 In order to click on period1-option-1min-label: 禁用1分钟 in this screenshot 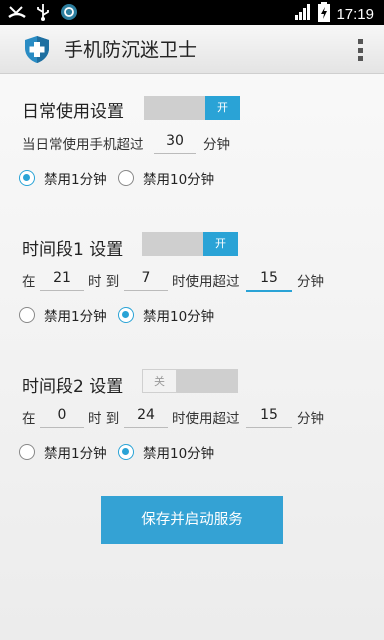, I will do `click(75, 317)`.